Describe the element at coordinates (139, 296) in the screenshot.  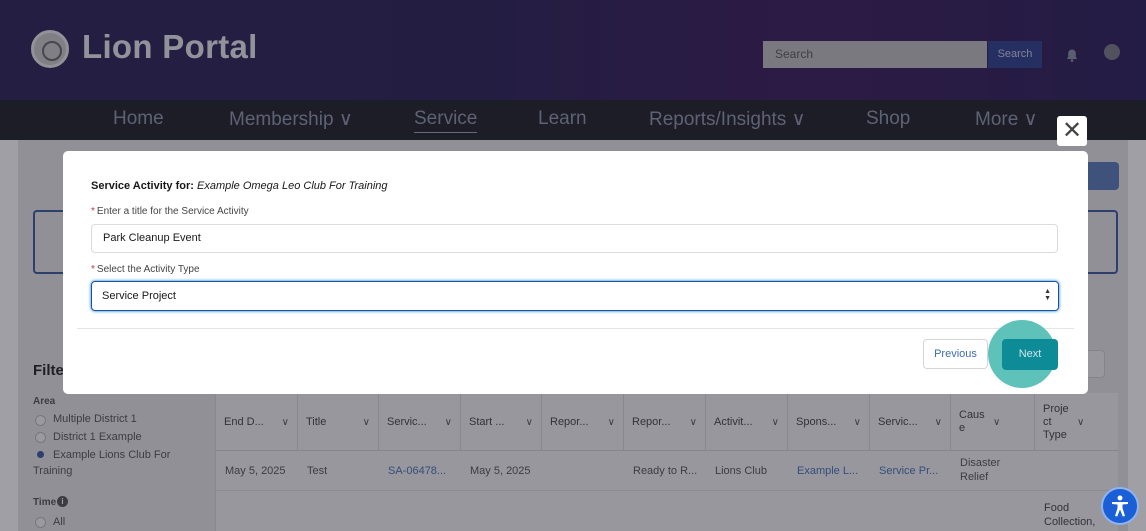
I see `activity-type-value: Service Project` at that location.